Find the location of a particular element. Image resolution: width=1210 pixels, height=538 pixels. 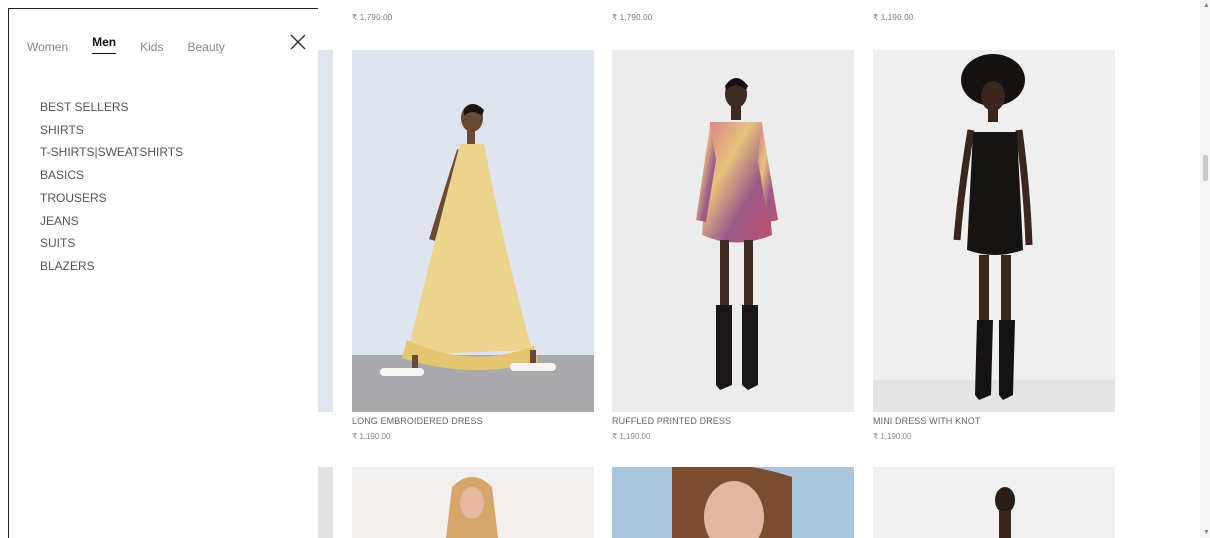

product-card: MINI DRESS WITH KNOT ₹ 1,190.00 is located at coordinates (994, 245).